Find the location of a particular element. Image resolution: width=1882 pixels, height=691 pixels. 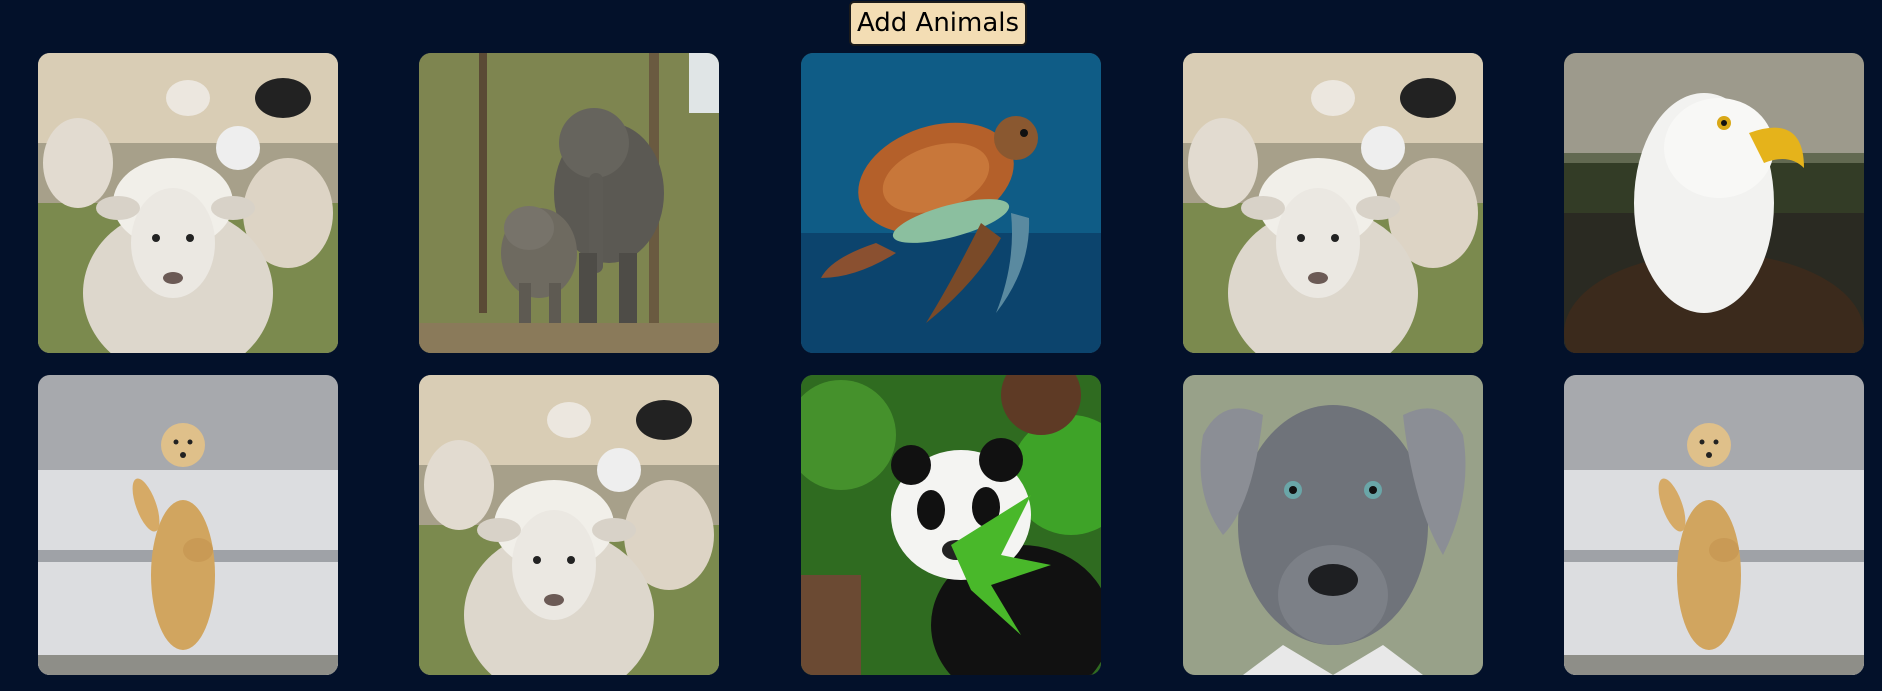

turtle-image is located at coordinates (951, 203).